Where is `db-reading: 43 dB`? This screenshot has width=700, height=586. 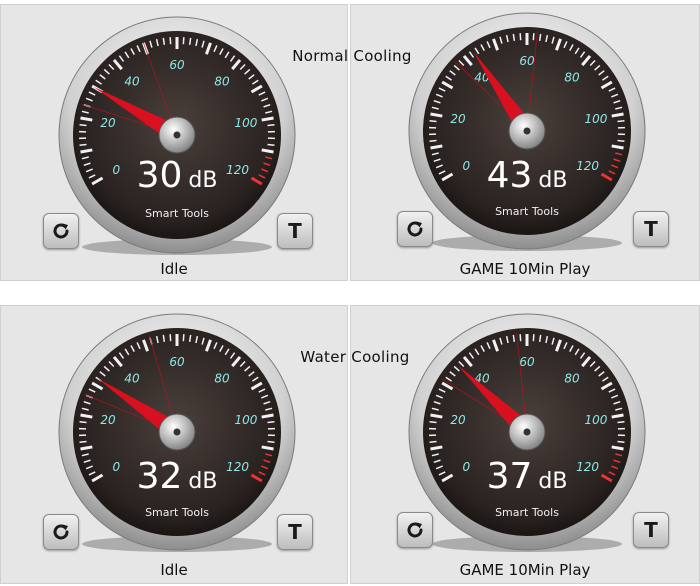
db-reading: 43 dB is located at coordinates (527, 175).